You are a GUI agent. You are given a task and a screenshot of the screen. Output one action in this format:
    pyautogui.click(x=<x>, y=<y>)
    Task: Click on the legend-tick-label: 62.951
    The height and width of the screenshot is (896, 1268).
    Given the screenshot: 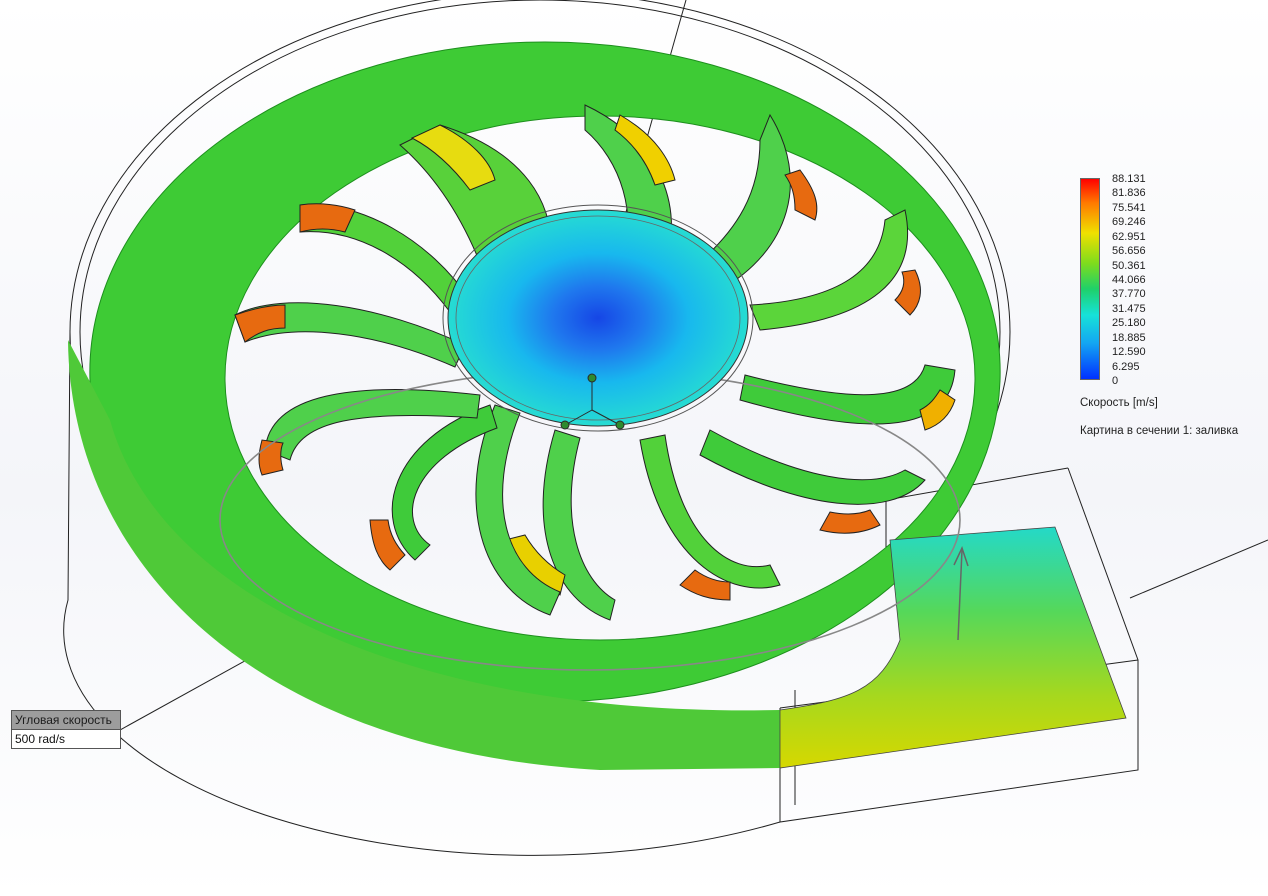 What is the action you would take?
    pyautogui.click(x=1129, y=236)
    